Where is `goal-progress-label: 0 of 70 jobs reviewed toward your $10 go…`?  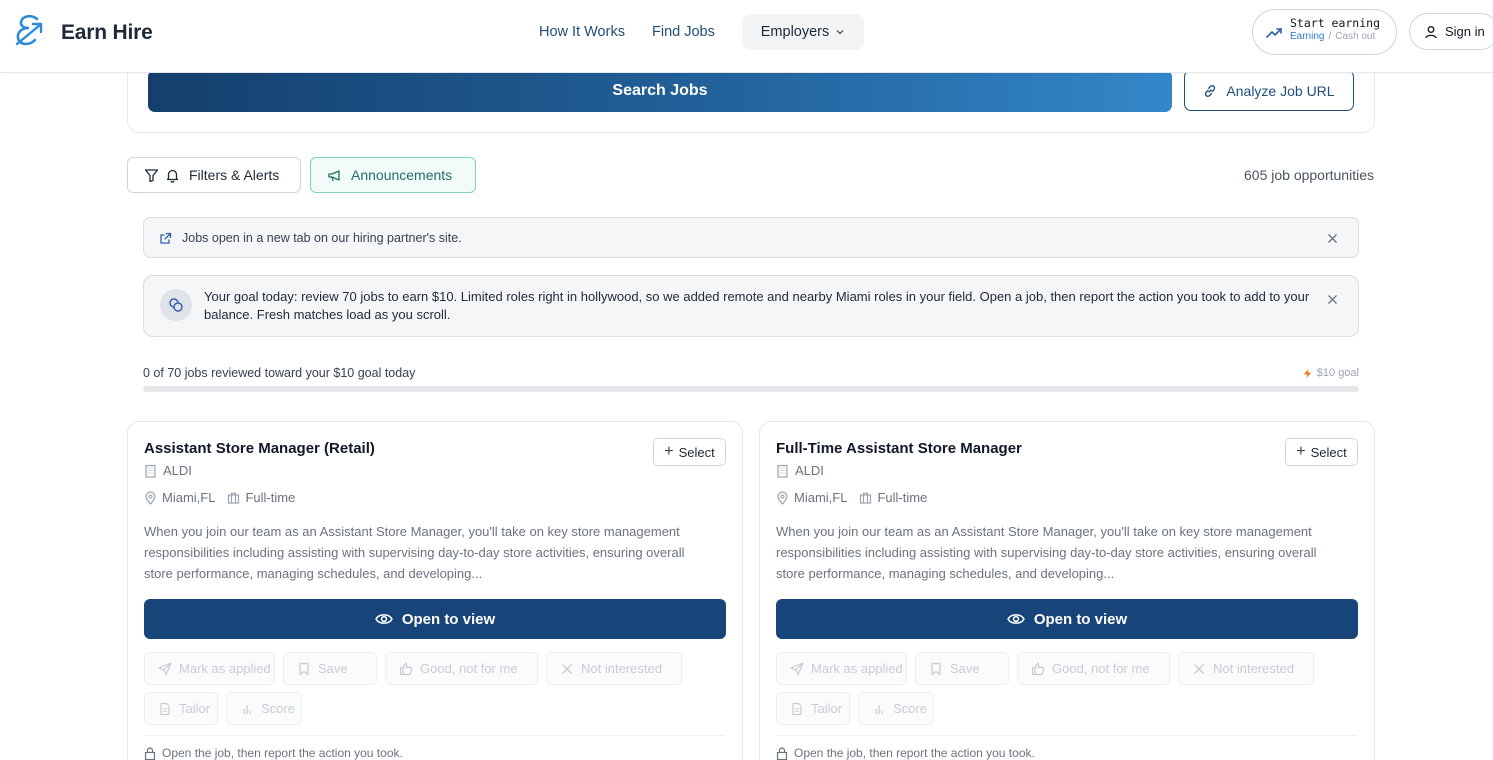
goal-progress-label: 0 of 70 jobs reviewed toward your $10 go… is located at coordinates (279, 373).